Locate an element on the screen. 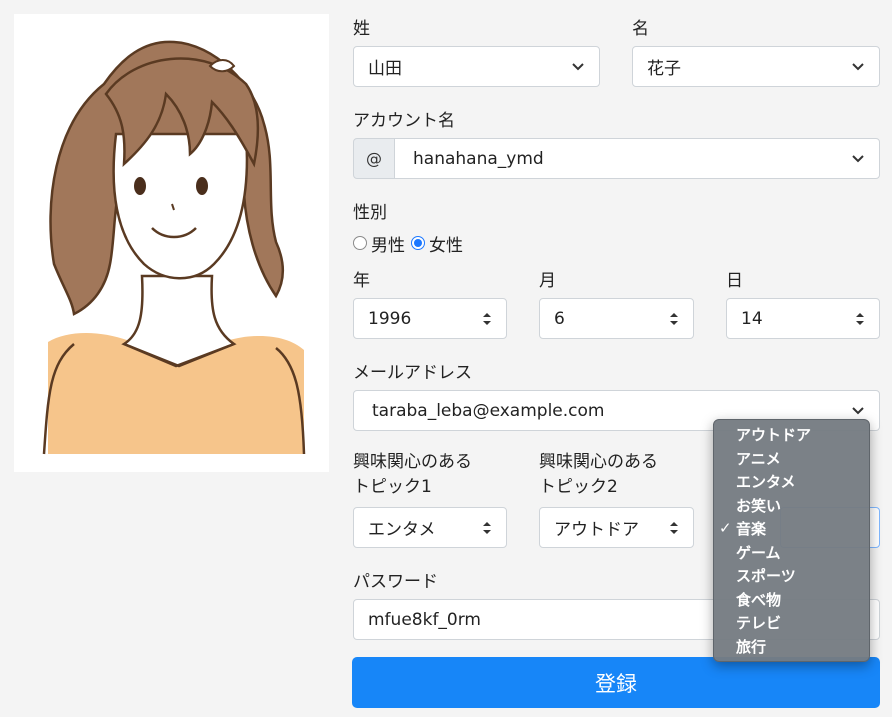 Image resolution: width=892 pixels, height=717 pixels. topic1-label: 興味関心のある トピック1 is located at coordinates (412, 475).